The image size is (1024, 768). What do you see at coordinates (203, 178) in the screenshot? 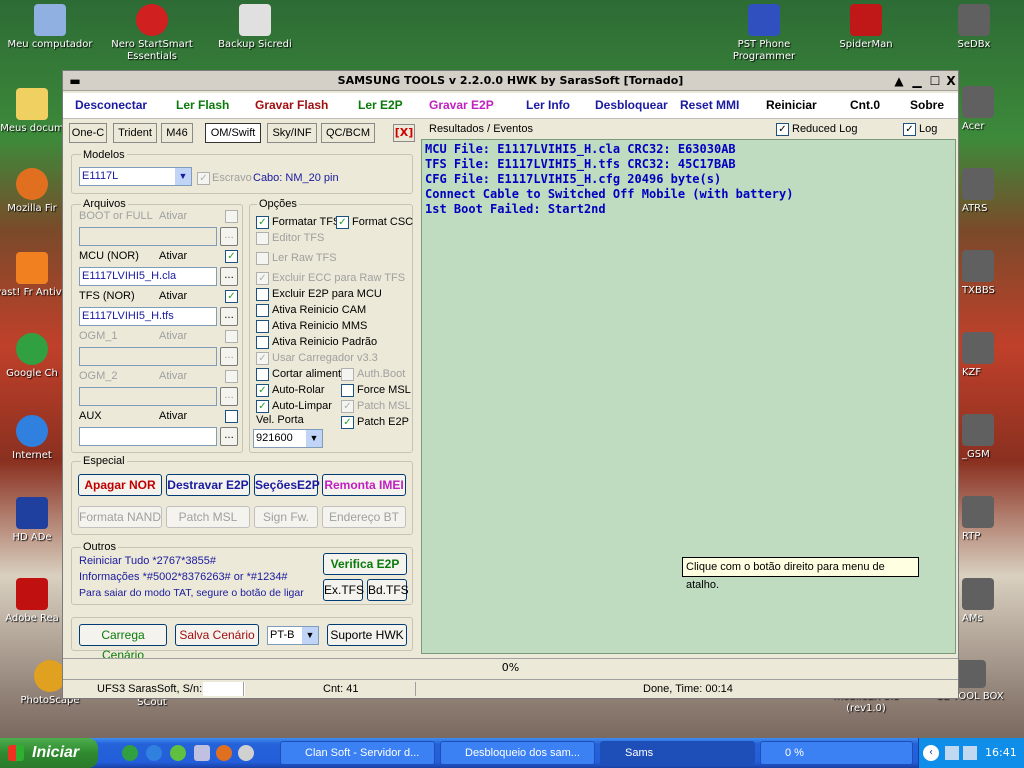
I see `escravo-checkbox: ✓` at bounding box center [203, 178].